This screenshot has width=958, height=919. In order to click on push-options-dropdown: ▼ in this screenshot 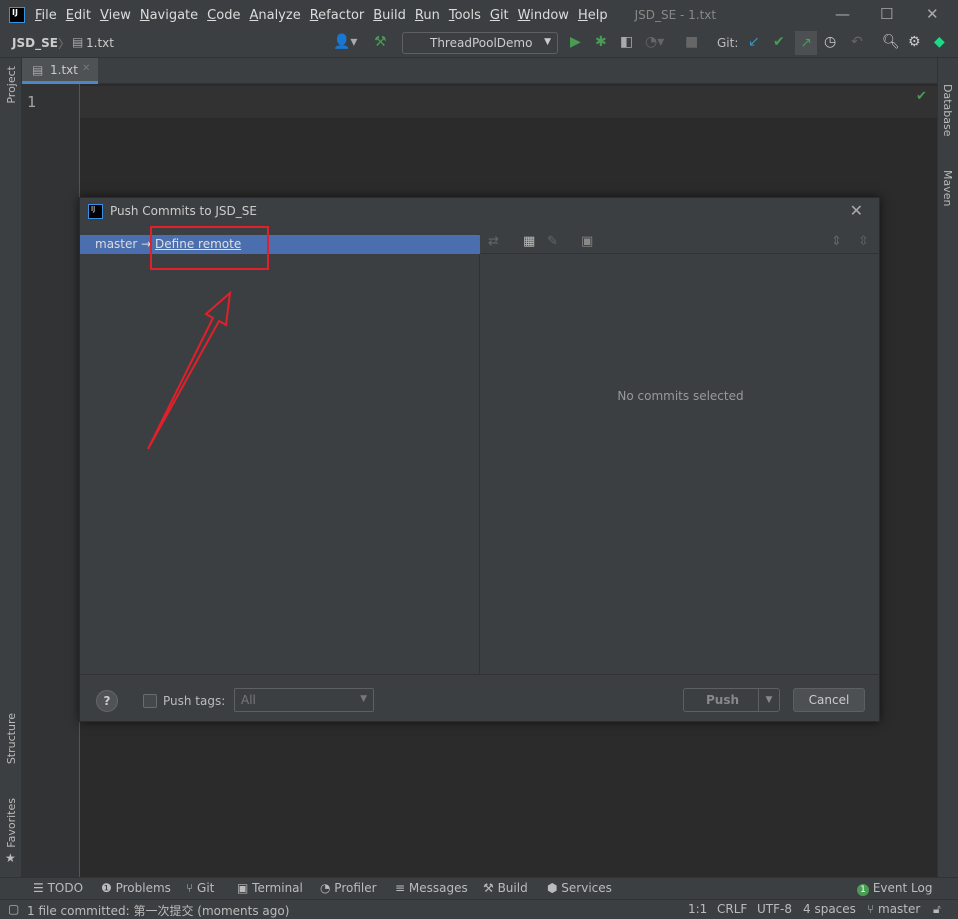, I will do `click(768, 700)`.